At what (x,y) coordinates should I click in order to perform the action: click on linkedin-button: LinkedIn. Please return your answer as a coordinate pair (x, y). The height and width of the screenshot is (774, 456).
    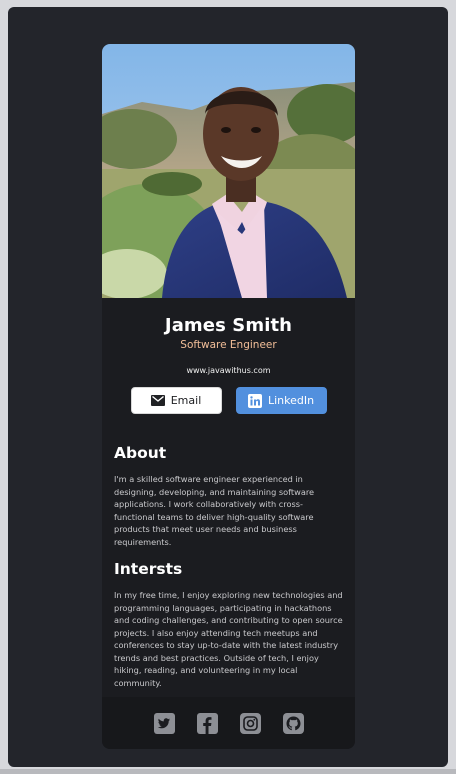
    Looking at the image, I should click on (281, 400).